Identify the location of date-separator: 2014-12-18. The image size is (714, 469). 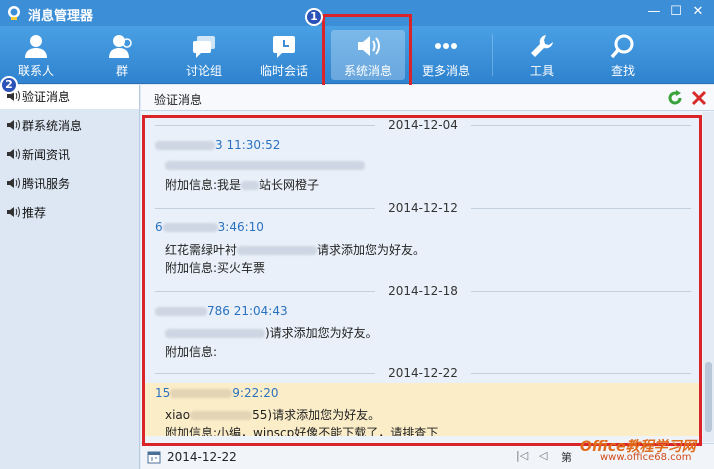
(423, 291).